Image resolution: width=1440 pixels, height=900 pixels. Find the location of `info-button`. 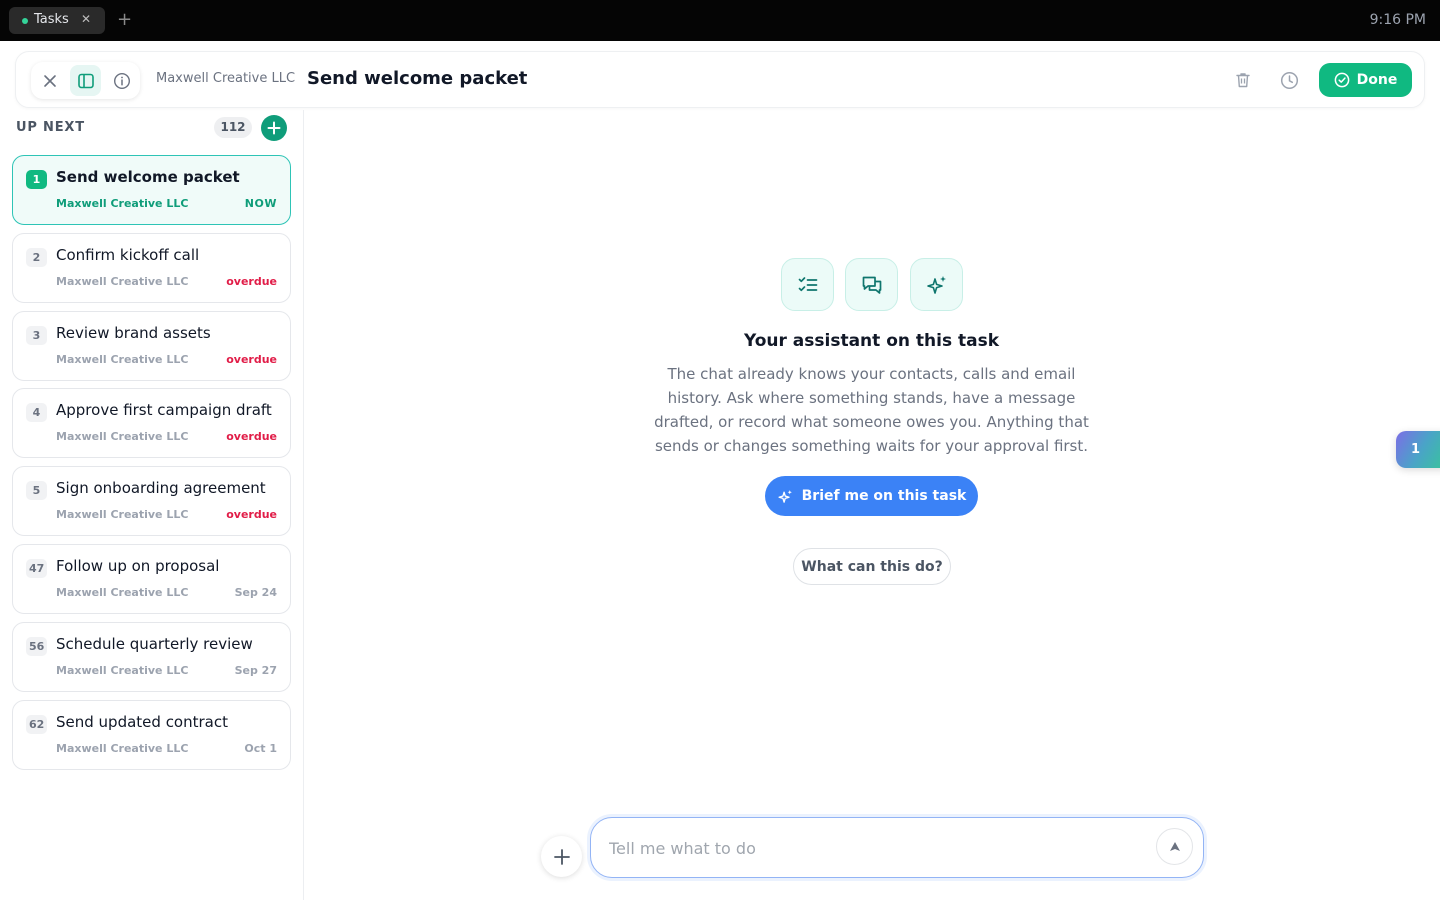

info-button is located at coordinates (121, 80).